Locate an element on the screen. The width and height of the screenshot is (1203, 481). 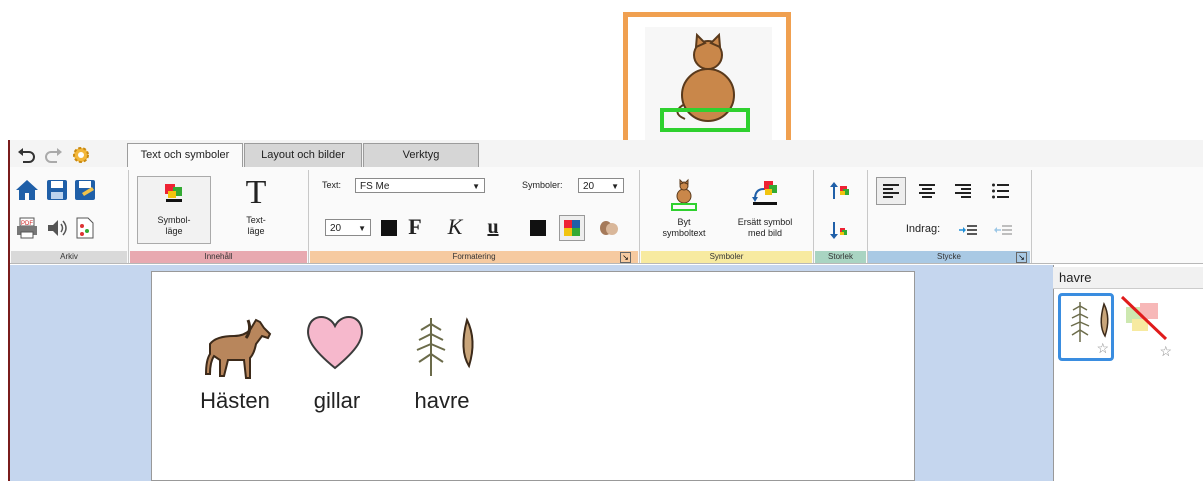
text-mode-label-1: Text- is located at coordinates (256, 220).